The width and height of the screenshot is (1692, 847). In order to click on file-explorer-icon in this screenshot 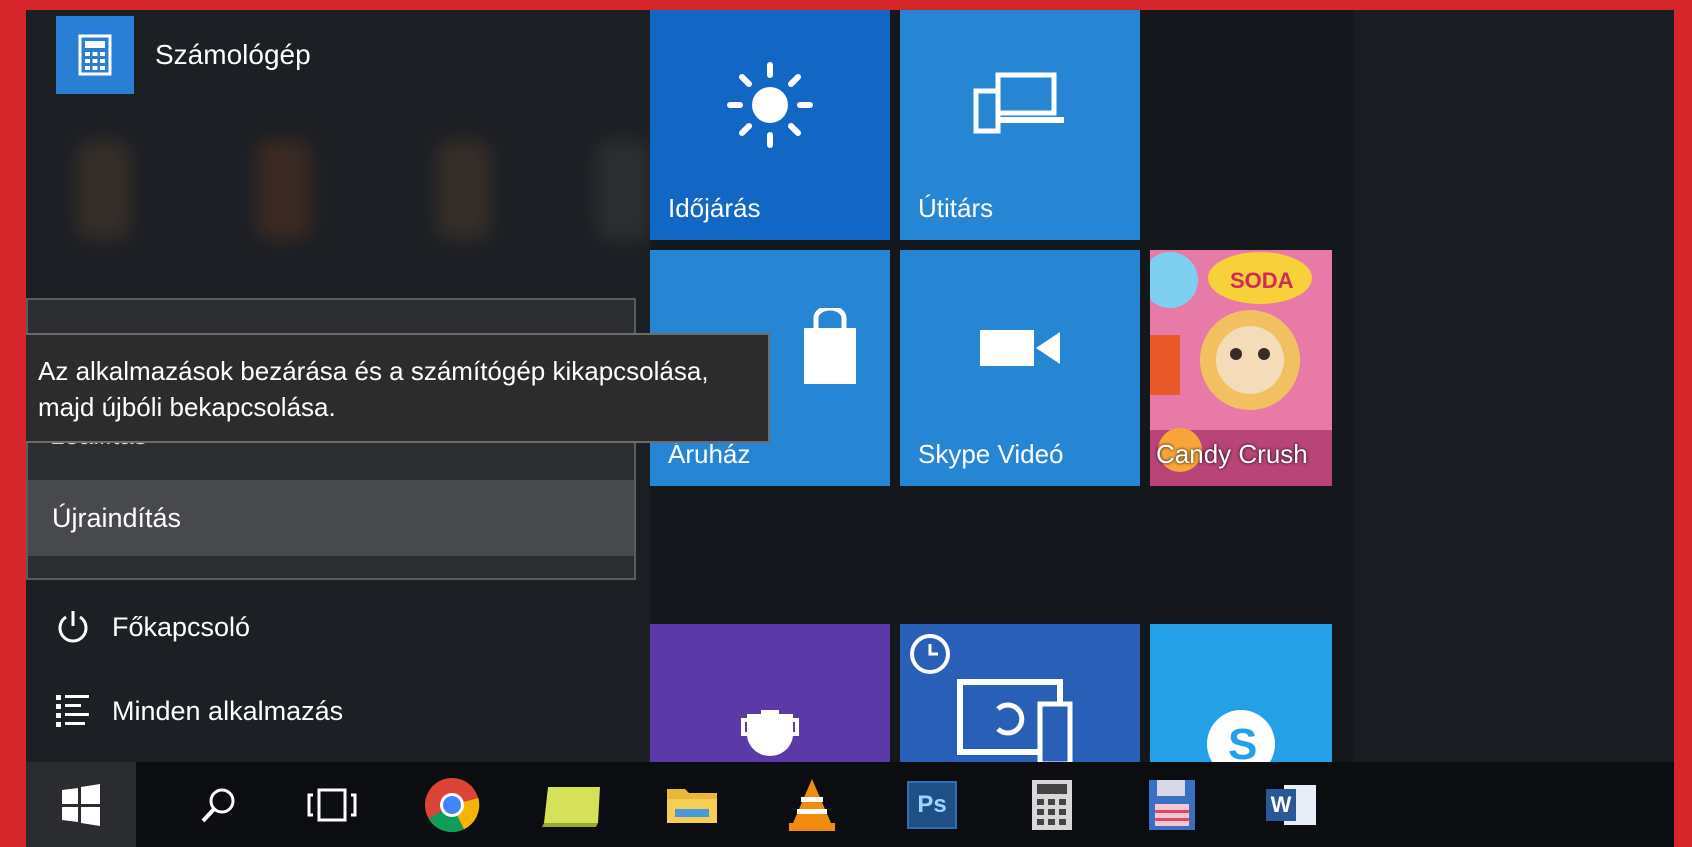, I will do `click(692, 805)`.